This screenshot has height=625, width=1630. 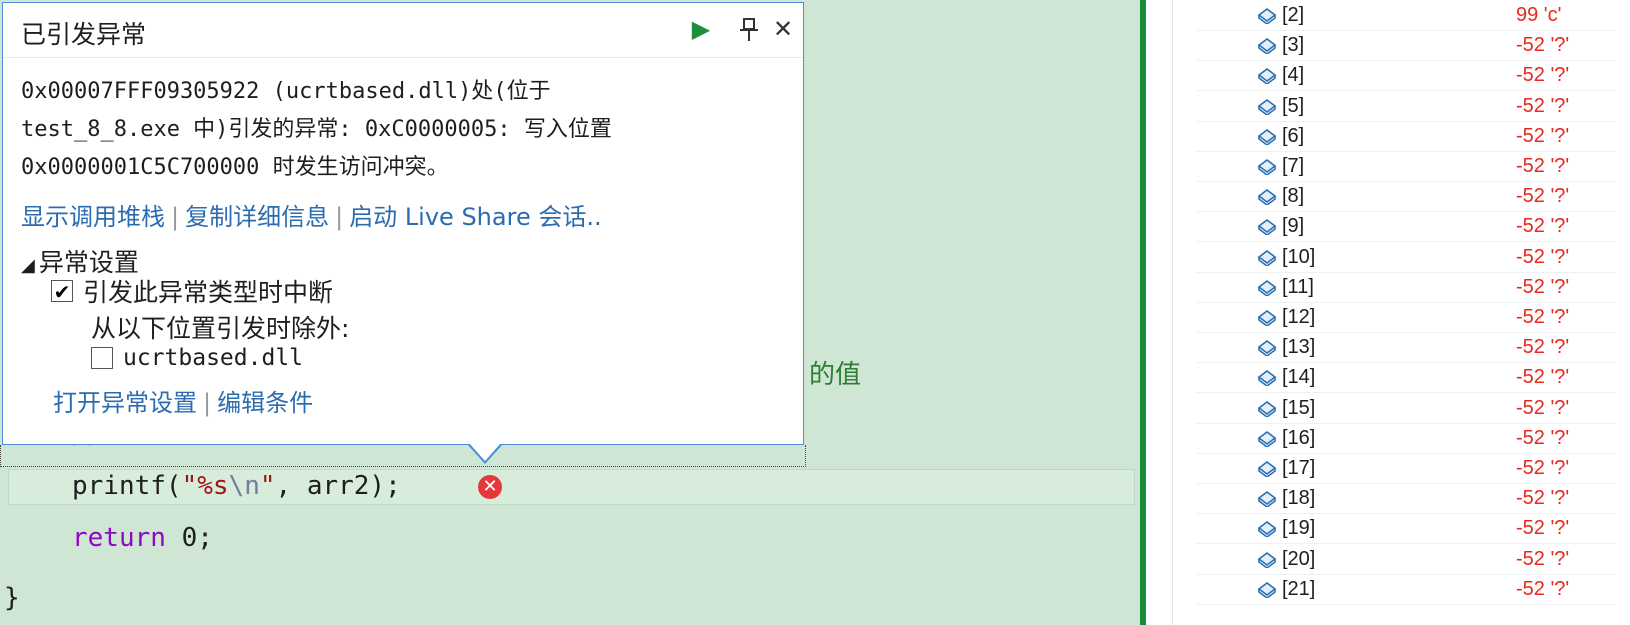 I want to click on watch-row: [16] -52 '?', so click(x=1388, y=438).